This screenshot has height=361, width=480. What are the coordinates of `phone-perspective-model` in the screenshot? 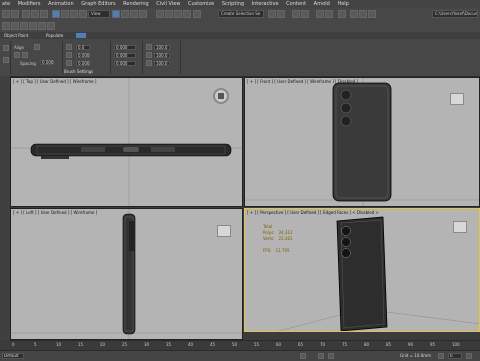 It's located at (362, 273).